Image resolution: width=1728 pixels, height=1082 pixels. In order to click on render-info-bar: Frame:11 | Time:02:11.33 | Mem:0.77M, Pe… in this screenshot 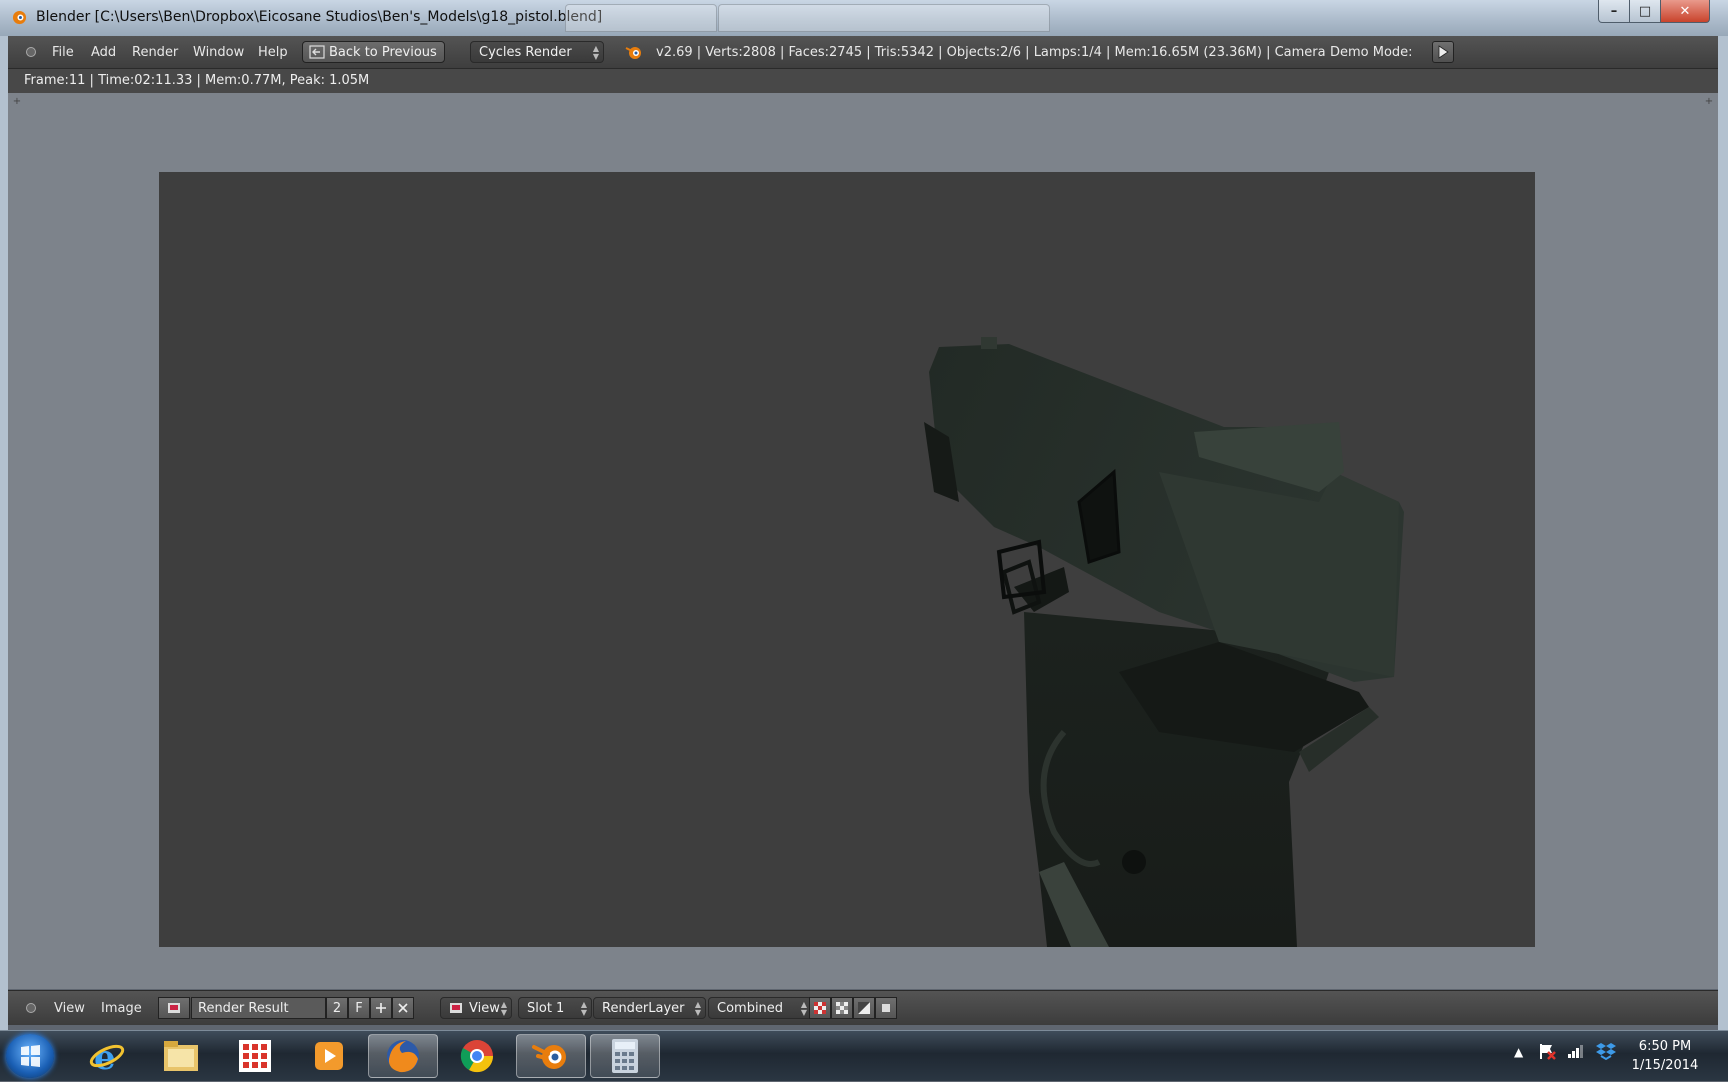, I will do `click(863, 81)`.